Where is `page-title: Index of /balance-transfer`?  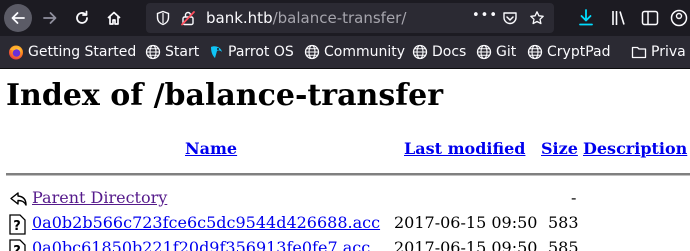
page-title: Index of /balance-transfer is located at coordinates (225, 95).